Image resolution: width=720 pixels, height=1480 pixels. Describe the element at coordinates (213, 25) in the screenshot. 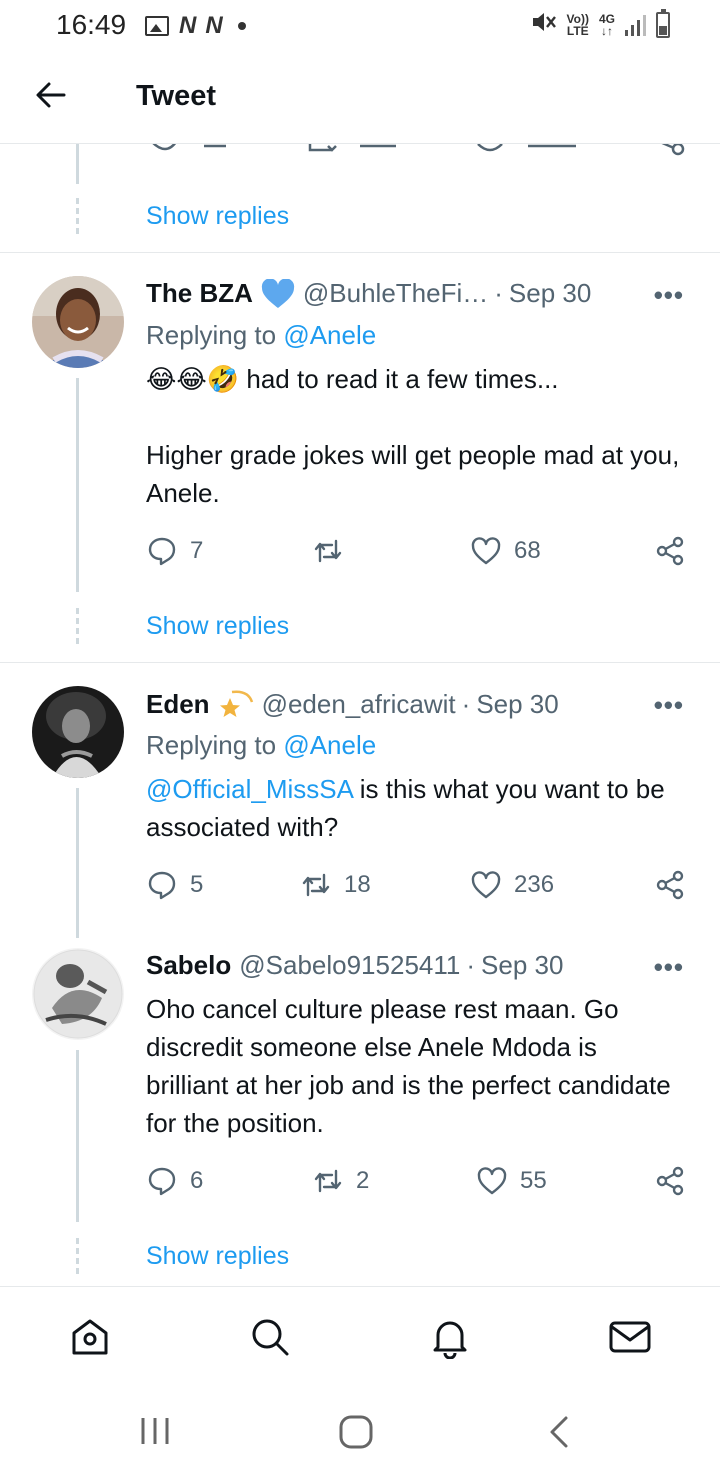

I see `n-icon: N` at that location.